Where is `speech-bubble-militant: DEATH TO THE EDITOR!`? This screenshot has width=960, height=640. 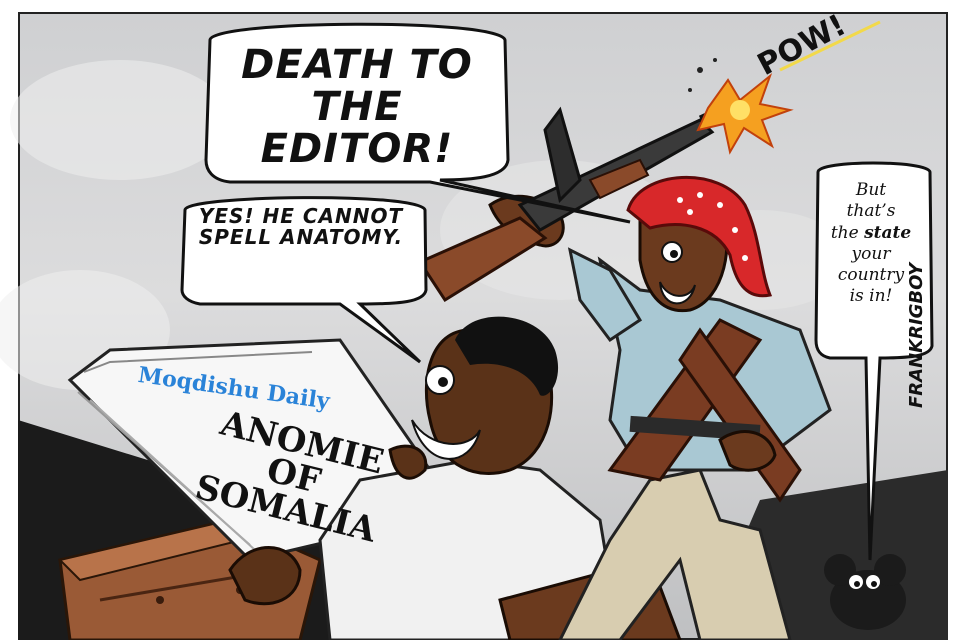 speech-bubble-militant: DEATH TO THE EDITOR! is located at coordinates (357, 107).